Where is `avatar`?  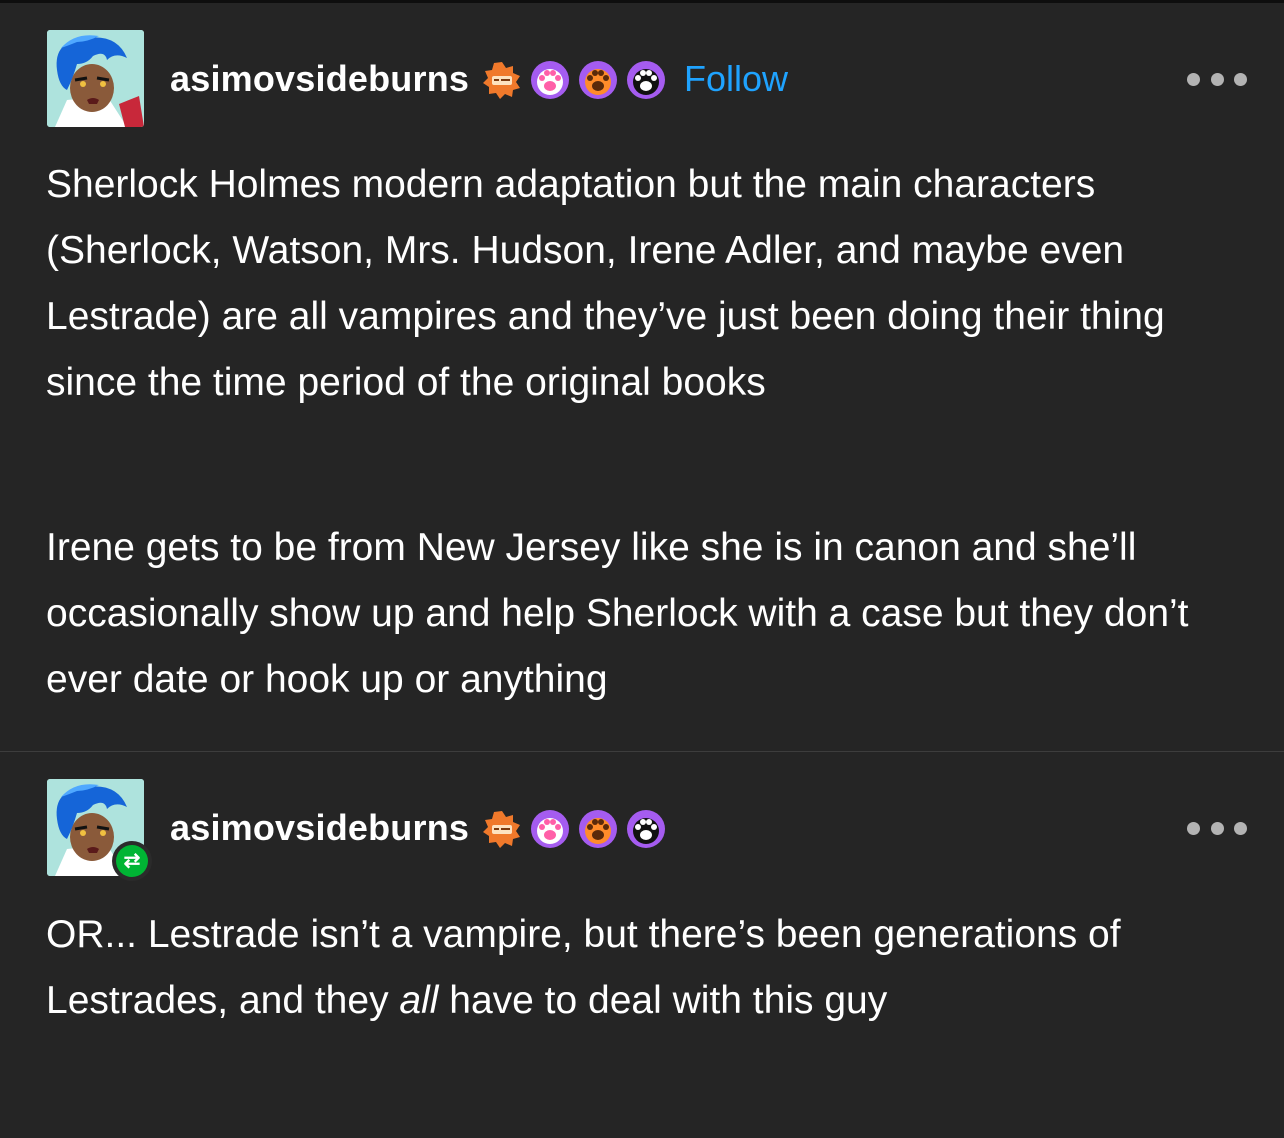
avatar is located at coordinates (95, 78).